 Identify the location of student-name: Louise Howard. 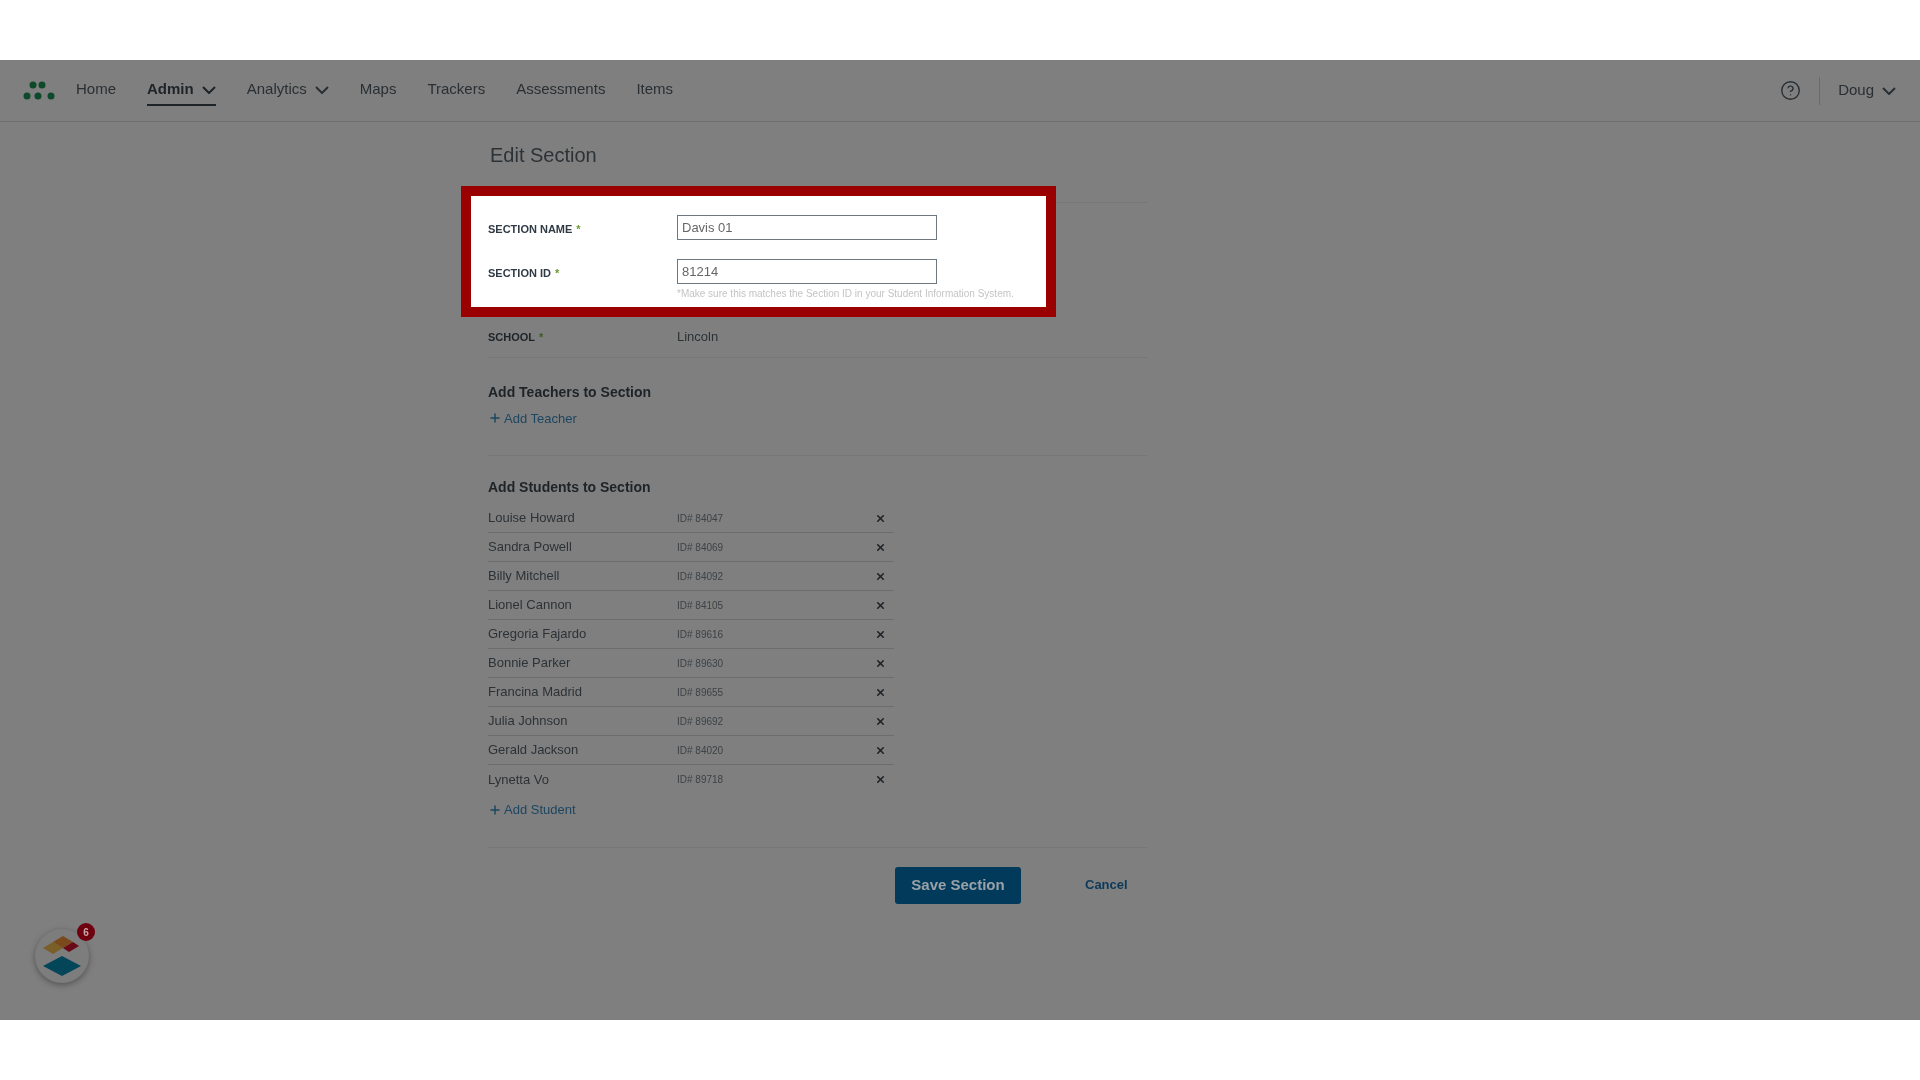
(532, 518).